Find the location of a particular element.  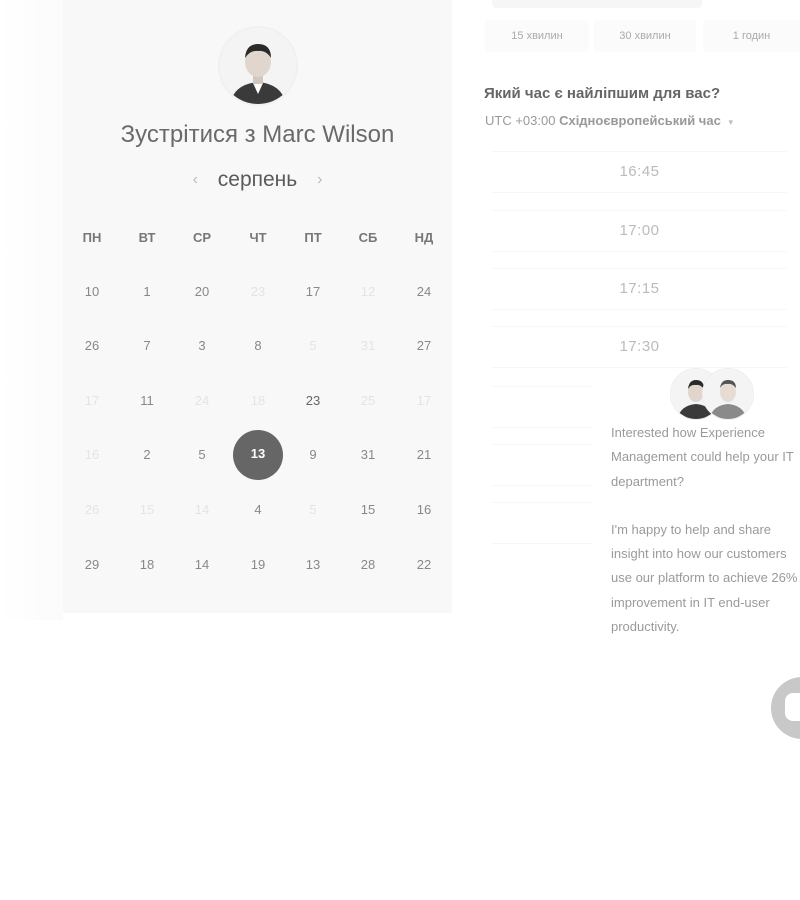

duration-tab-30: 30 хвилин is located at coordinates (645, 36).